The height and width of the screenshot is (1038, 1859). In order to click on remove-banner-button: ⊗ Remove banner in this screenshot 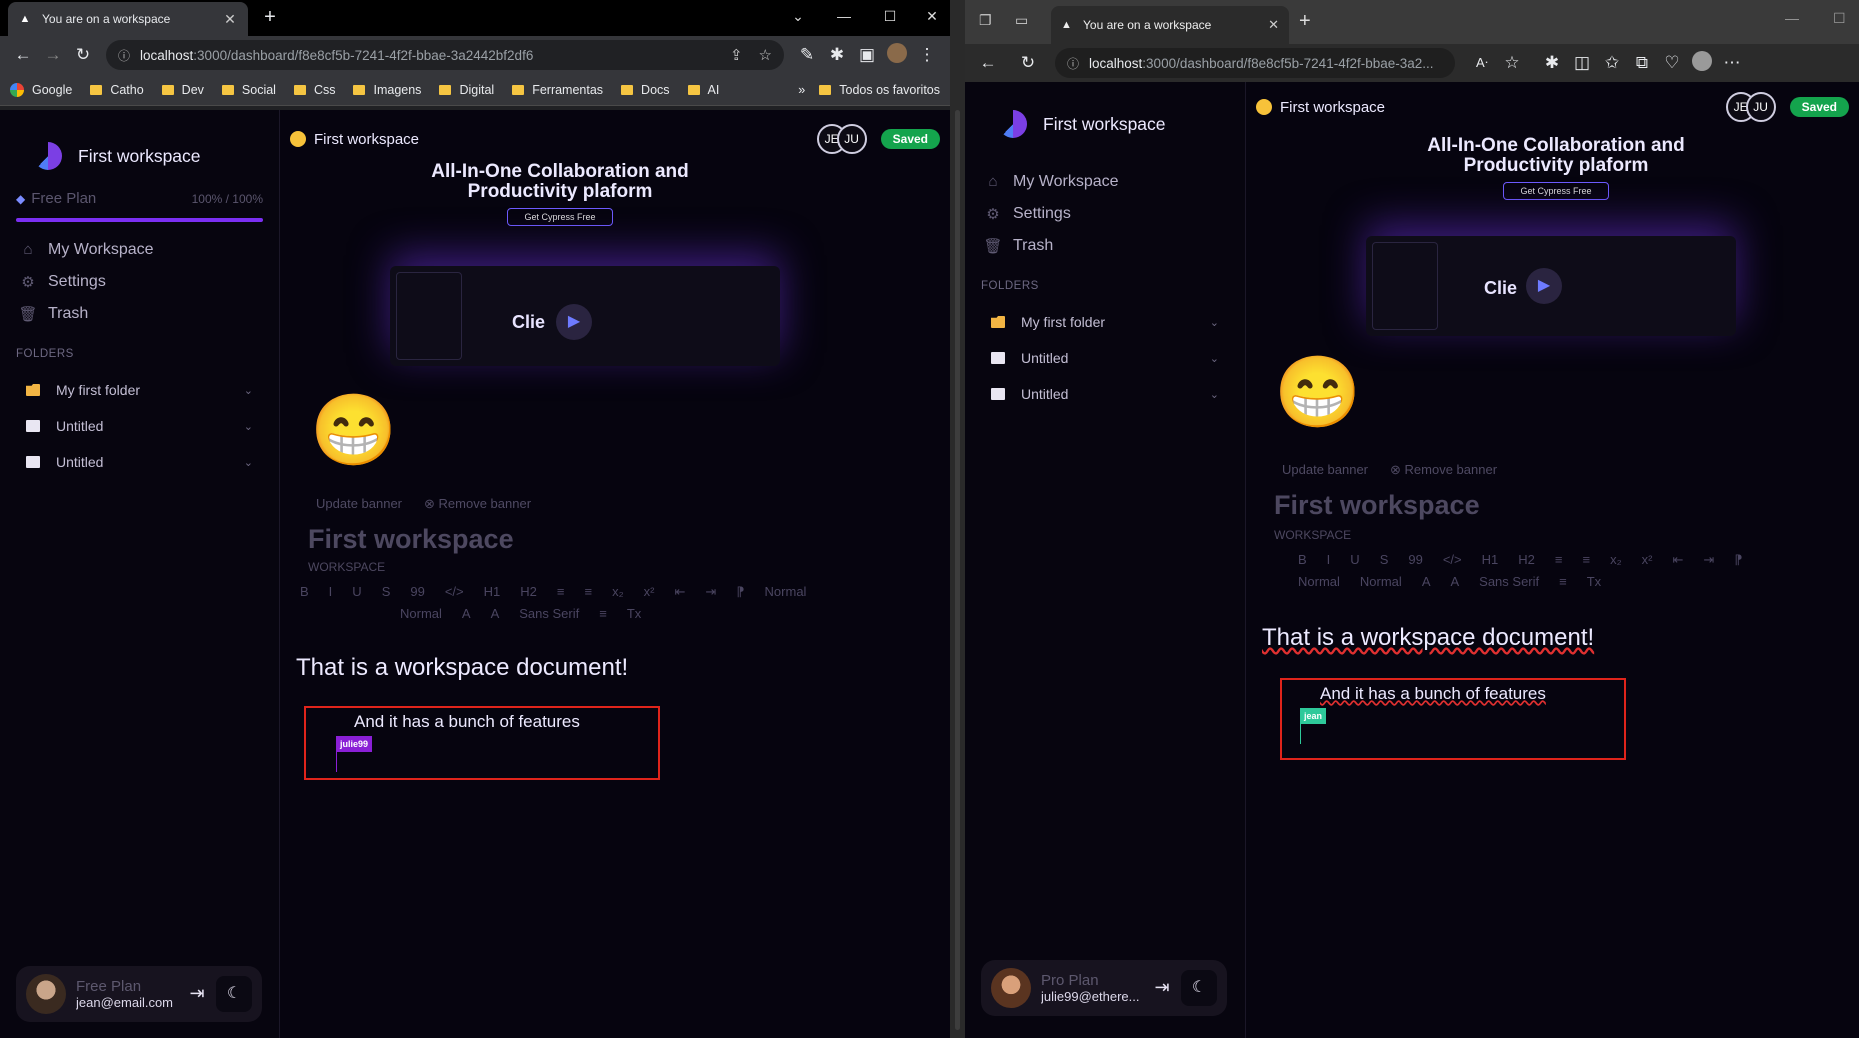, I will do `click(1443, 470)`.